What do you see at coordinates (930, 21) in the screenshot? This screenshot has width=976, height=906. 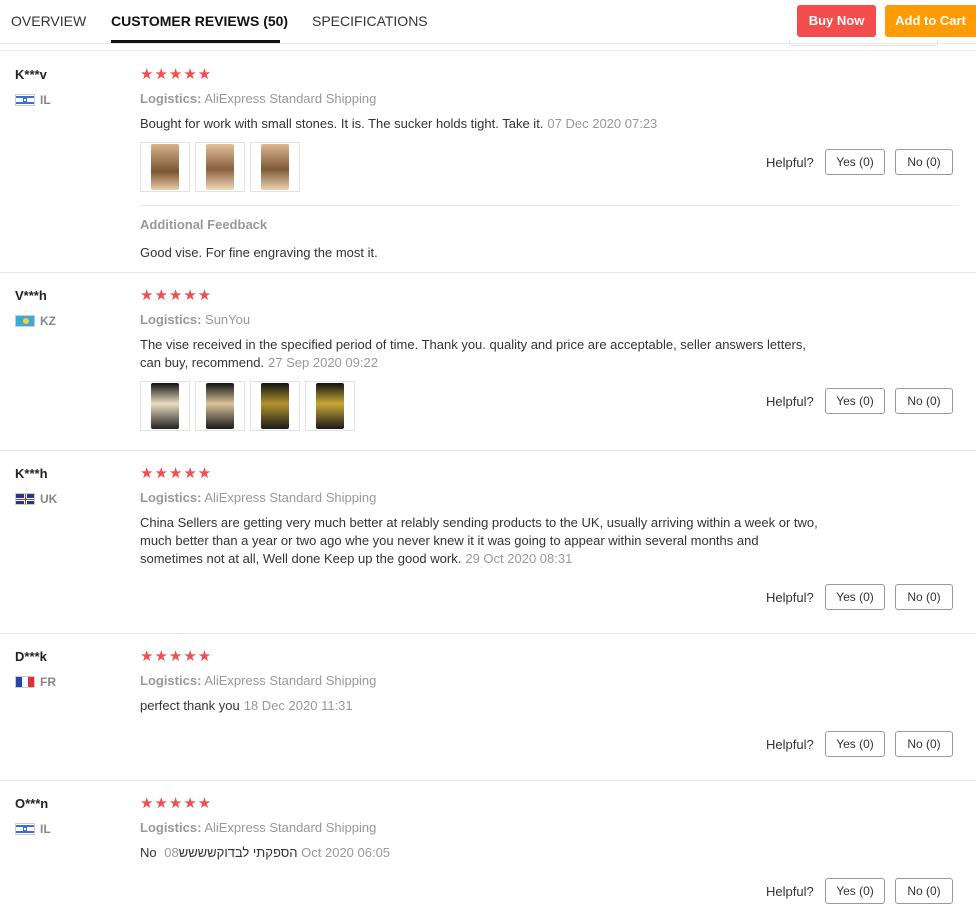 I see `add-to-cart-button: Add to Cart` at bounding box center [930, 21].